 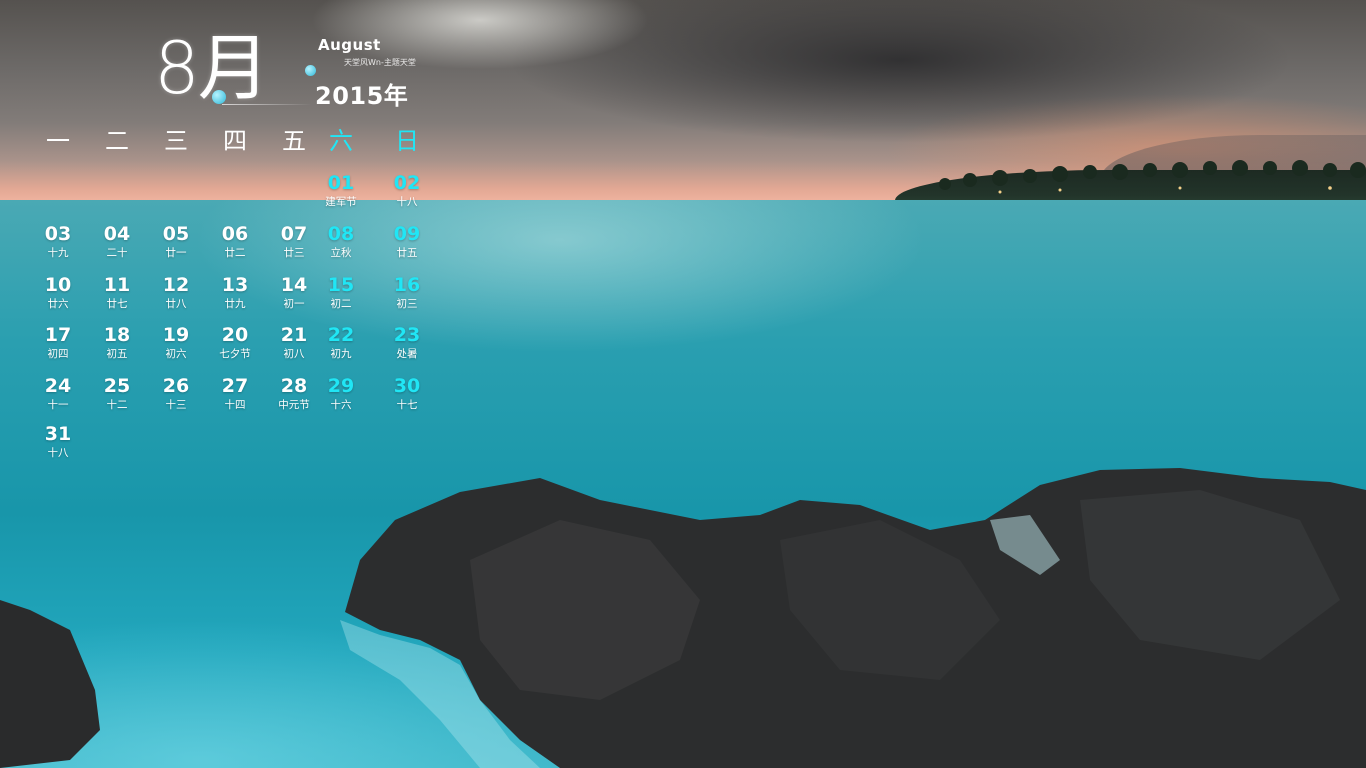 I want to click on weekday-label: 日, so click(x=407, y=141).